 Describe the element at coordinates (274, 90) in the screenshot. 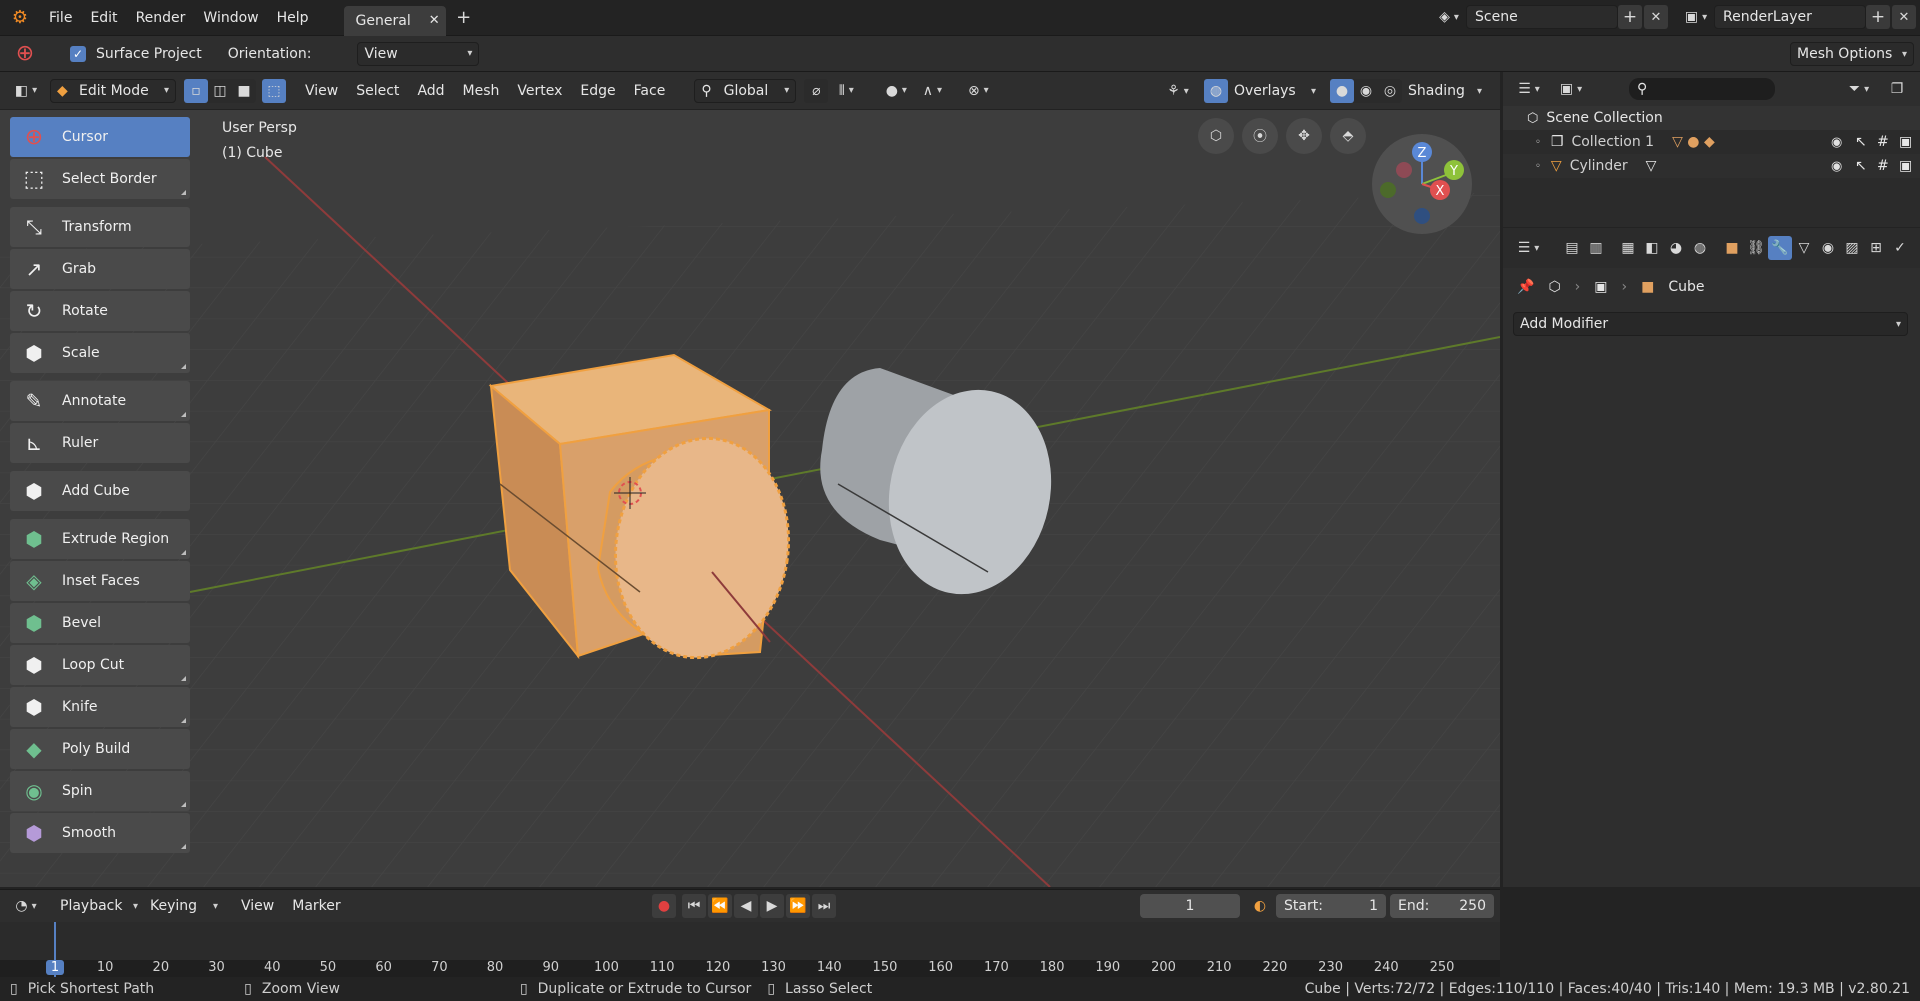

I see `xray-toggle-icon: ⬚` at that location.